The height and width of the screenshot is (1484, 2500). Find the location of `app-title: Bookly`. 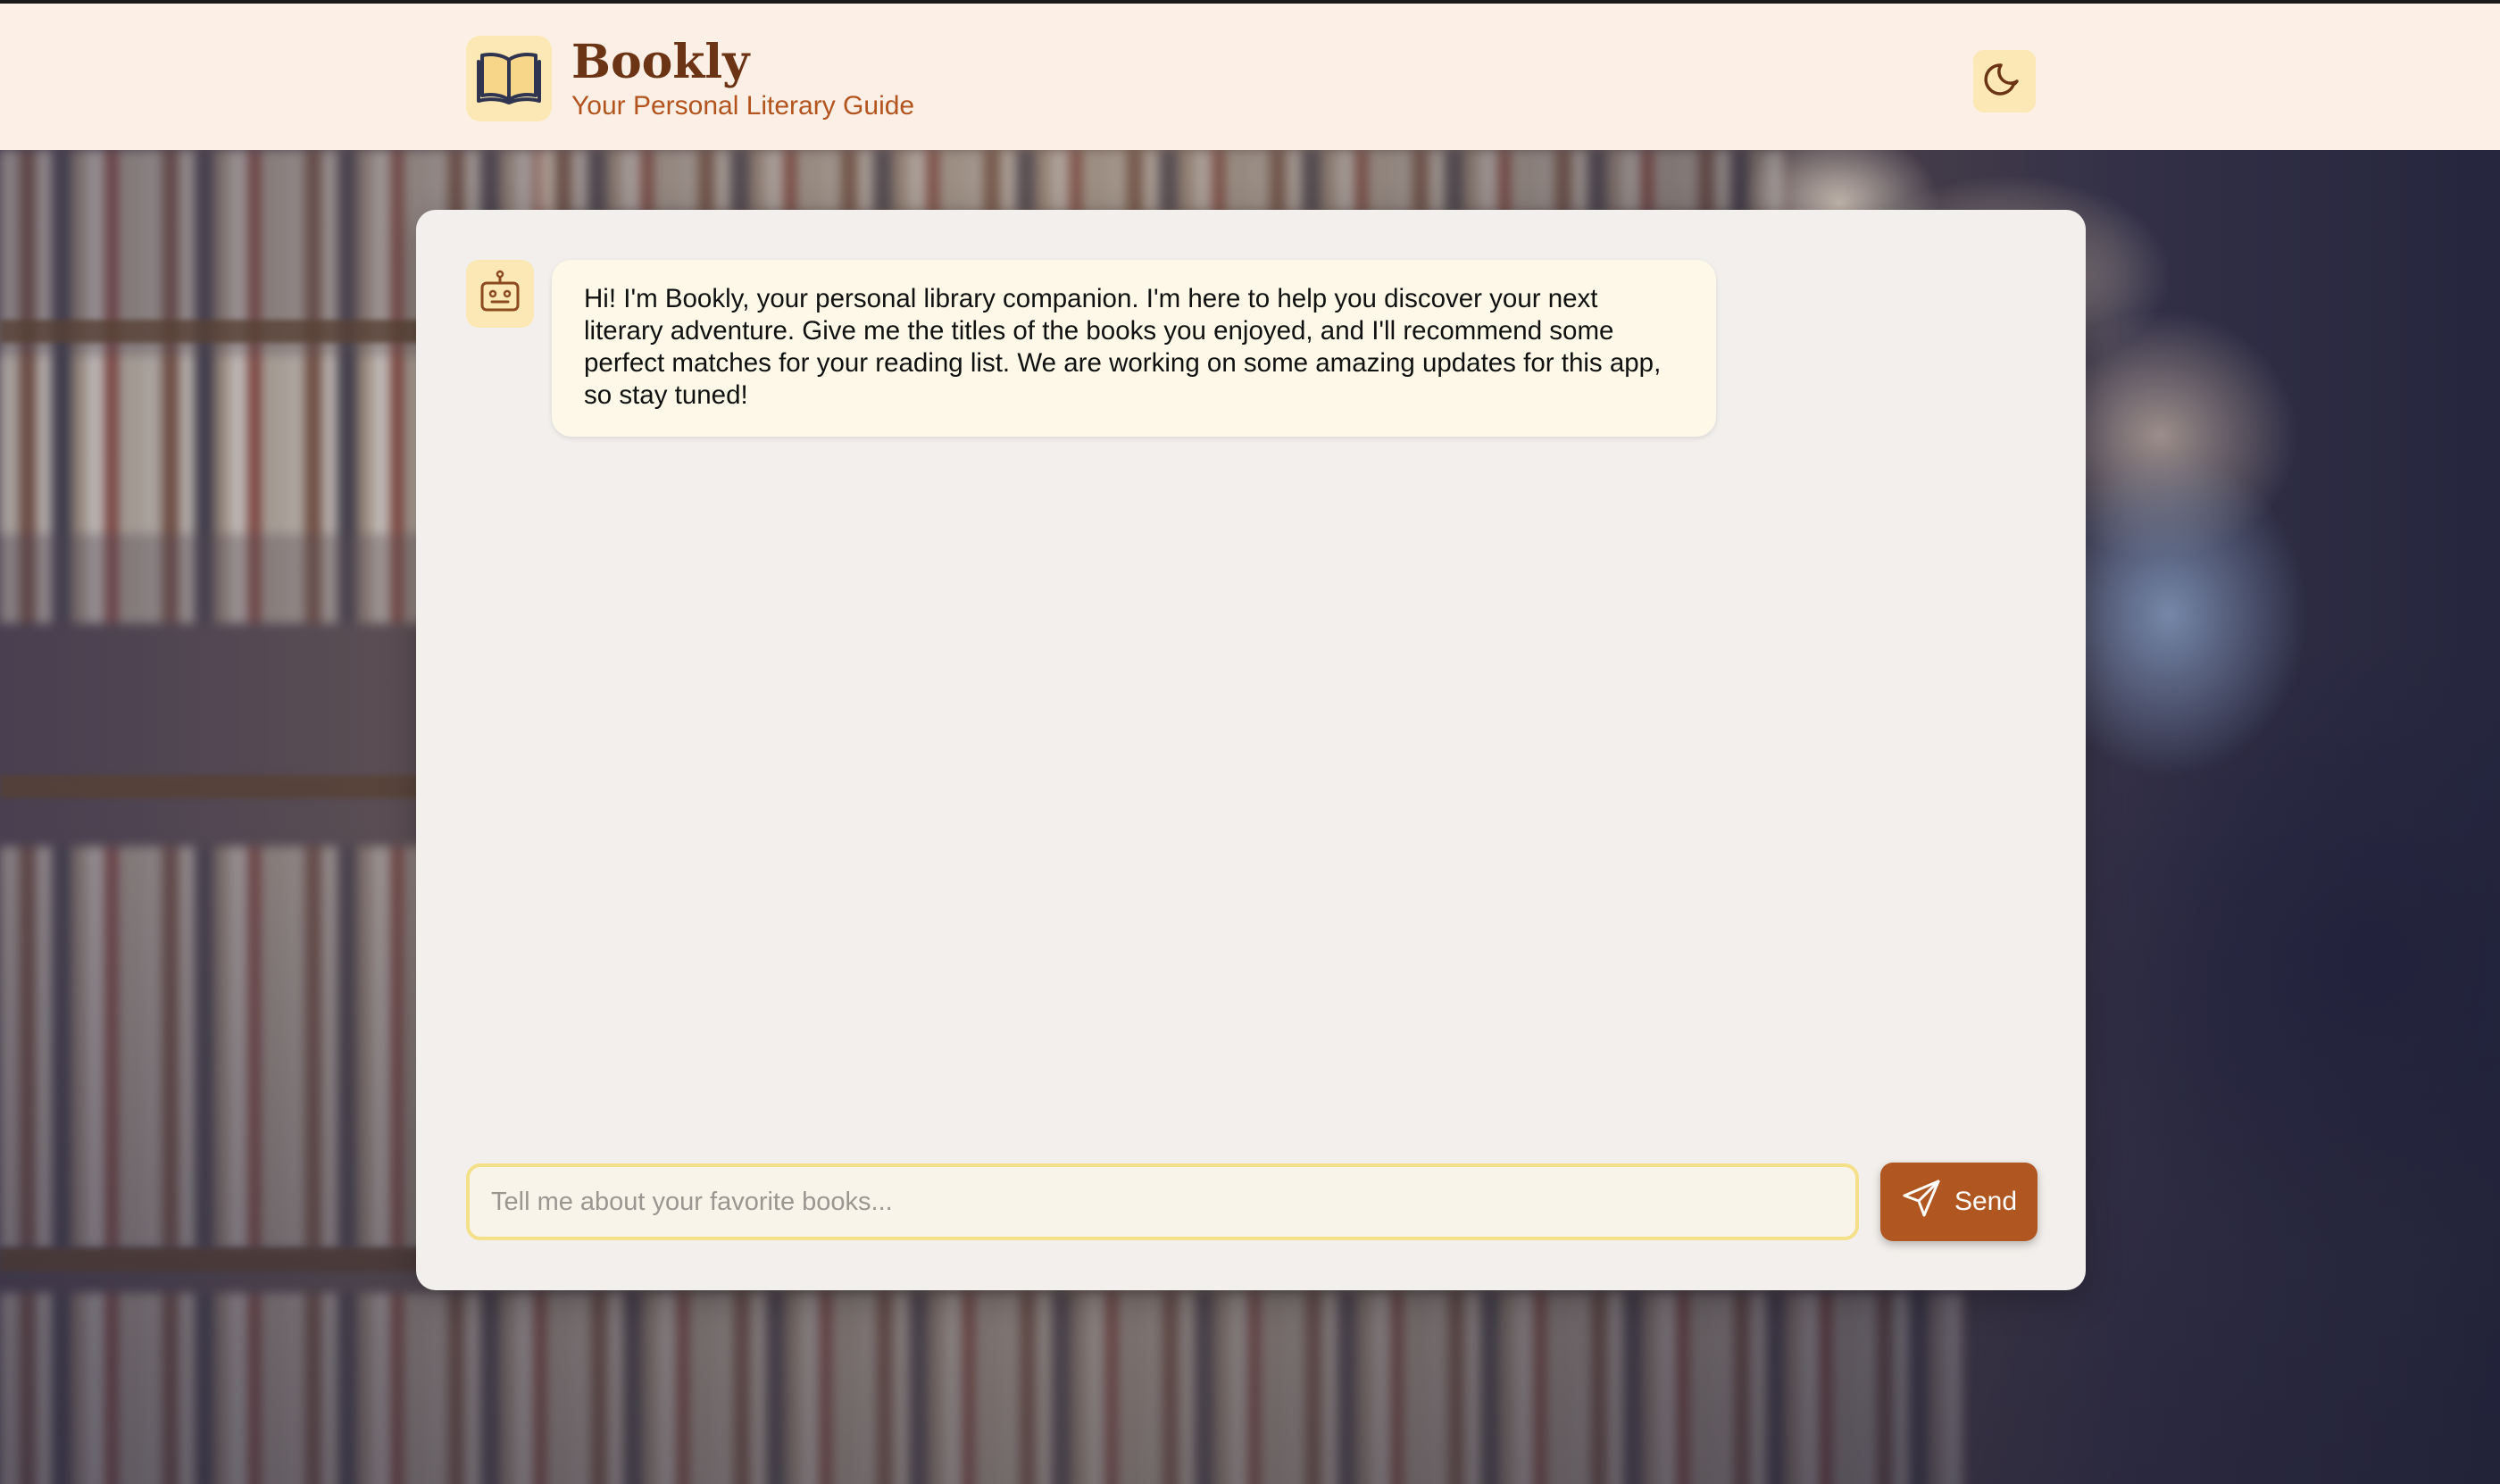

app-title: Bookly is located at coordinates (661, 62).